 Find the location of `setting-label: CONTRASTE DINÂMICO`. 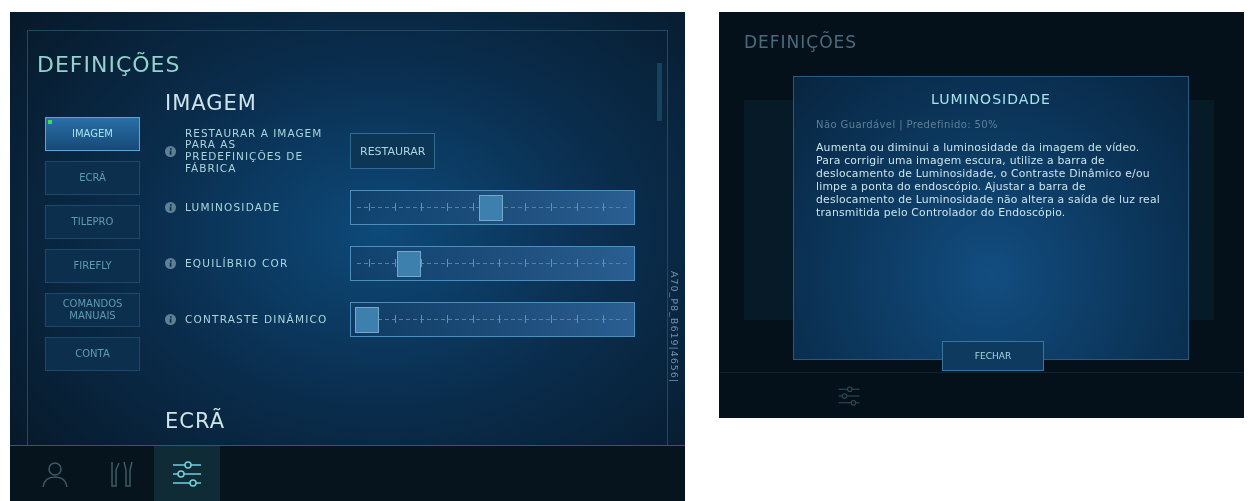

setting-label: CONTRASTE DINÂMICO is located at coordinates (257, 319).